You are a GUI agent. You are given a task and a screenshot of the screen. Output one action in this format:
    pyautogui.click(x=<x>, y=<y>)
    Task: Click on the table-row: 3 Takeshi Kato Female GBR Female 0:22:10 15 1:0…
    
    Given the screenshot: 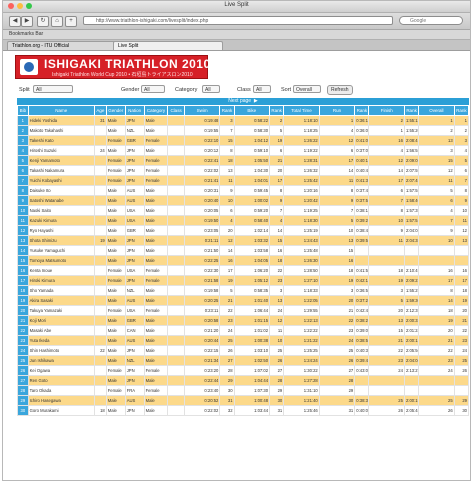 What is the action you would take?
    pyautogui.click(x=243, y=140)
    